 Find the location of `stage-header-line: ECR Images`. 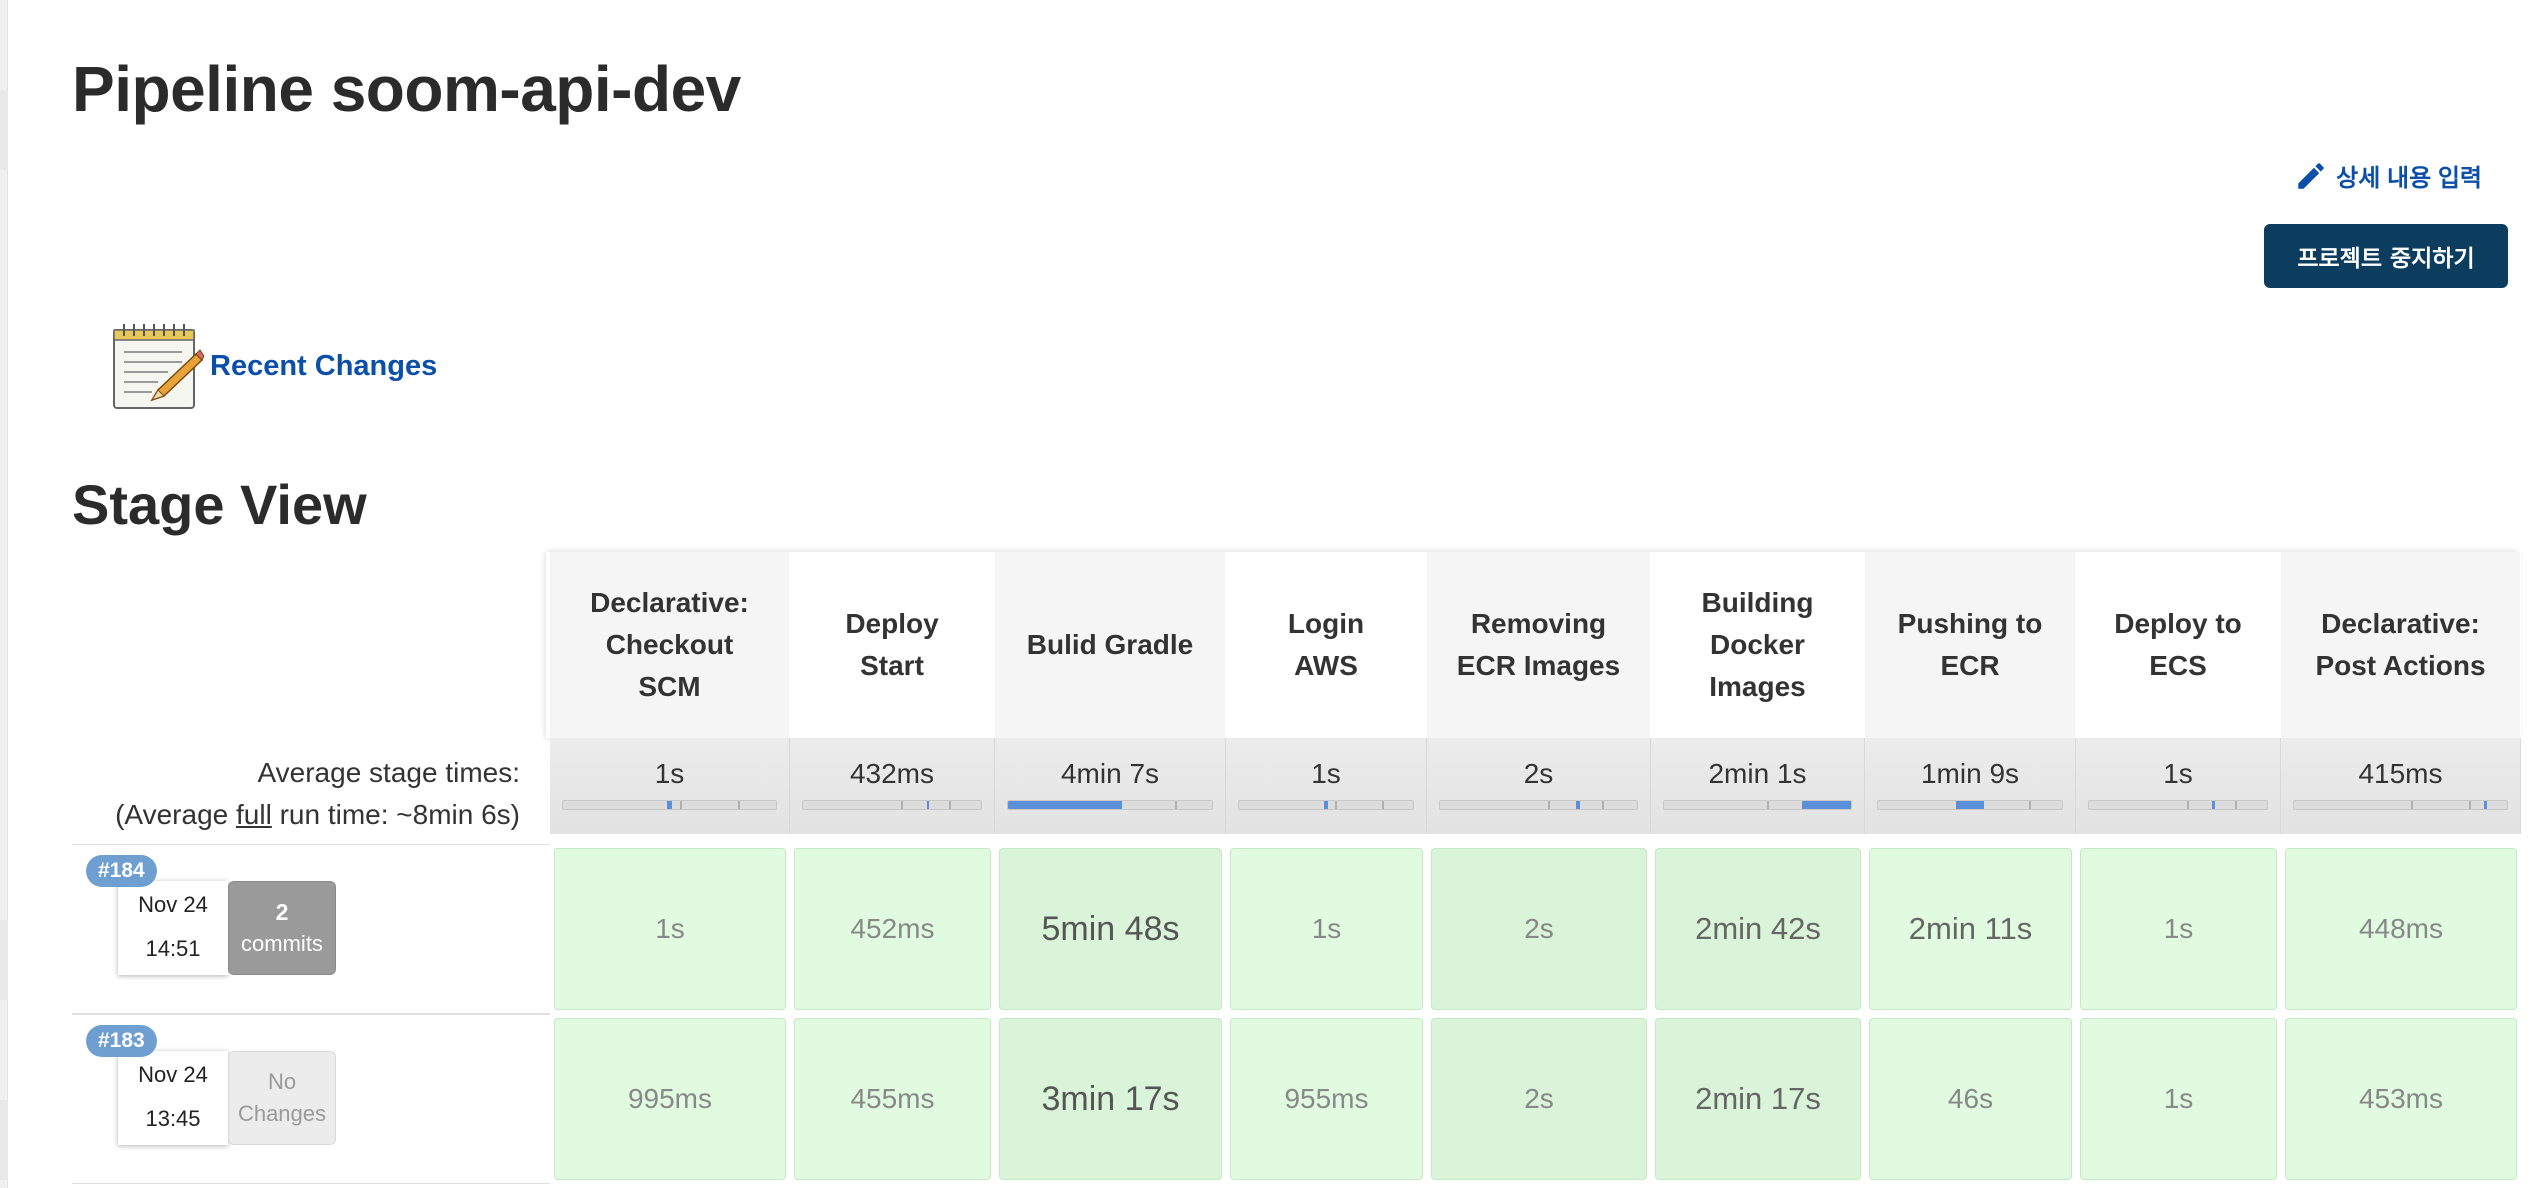

stage-header-line: ECR Images is located at coordinates (1538, 665).